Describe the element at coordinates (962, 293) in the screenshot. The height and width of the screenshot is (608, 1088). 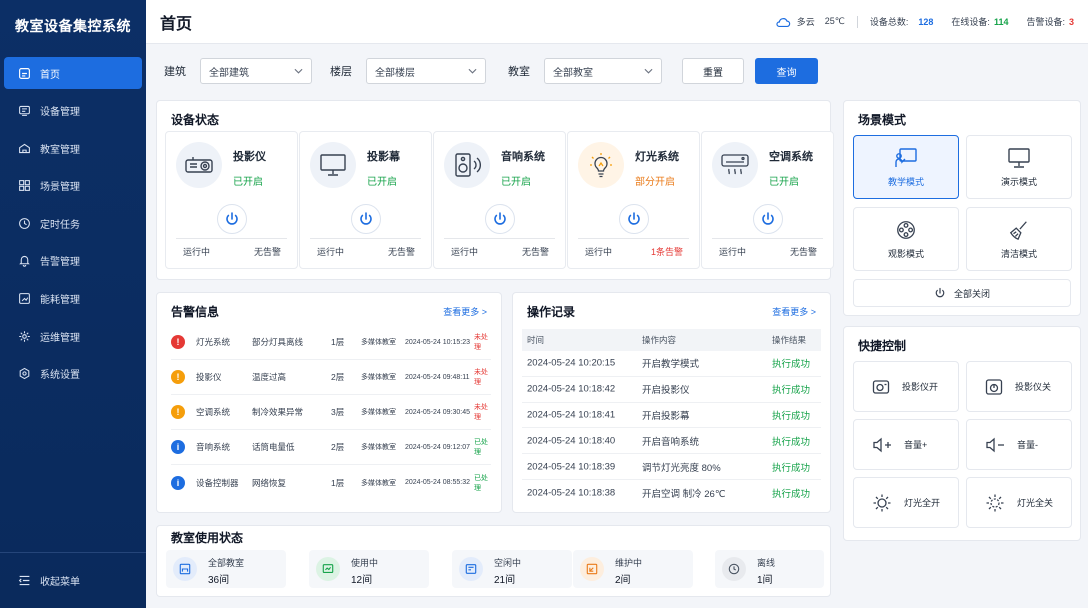
I see `all-off-button: 全部关闭` at that location.